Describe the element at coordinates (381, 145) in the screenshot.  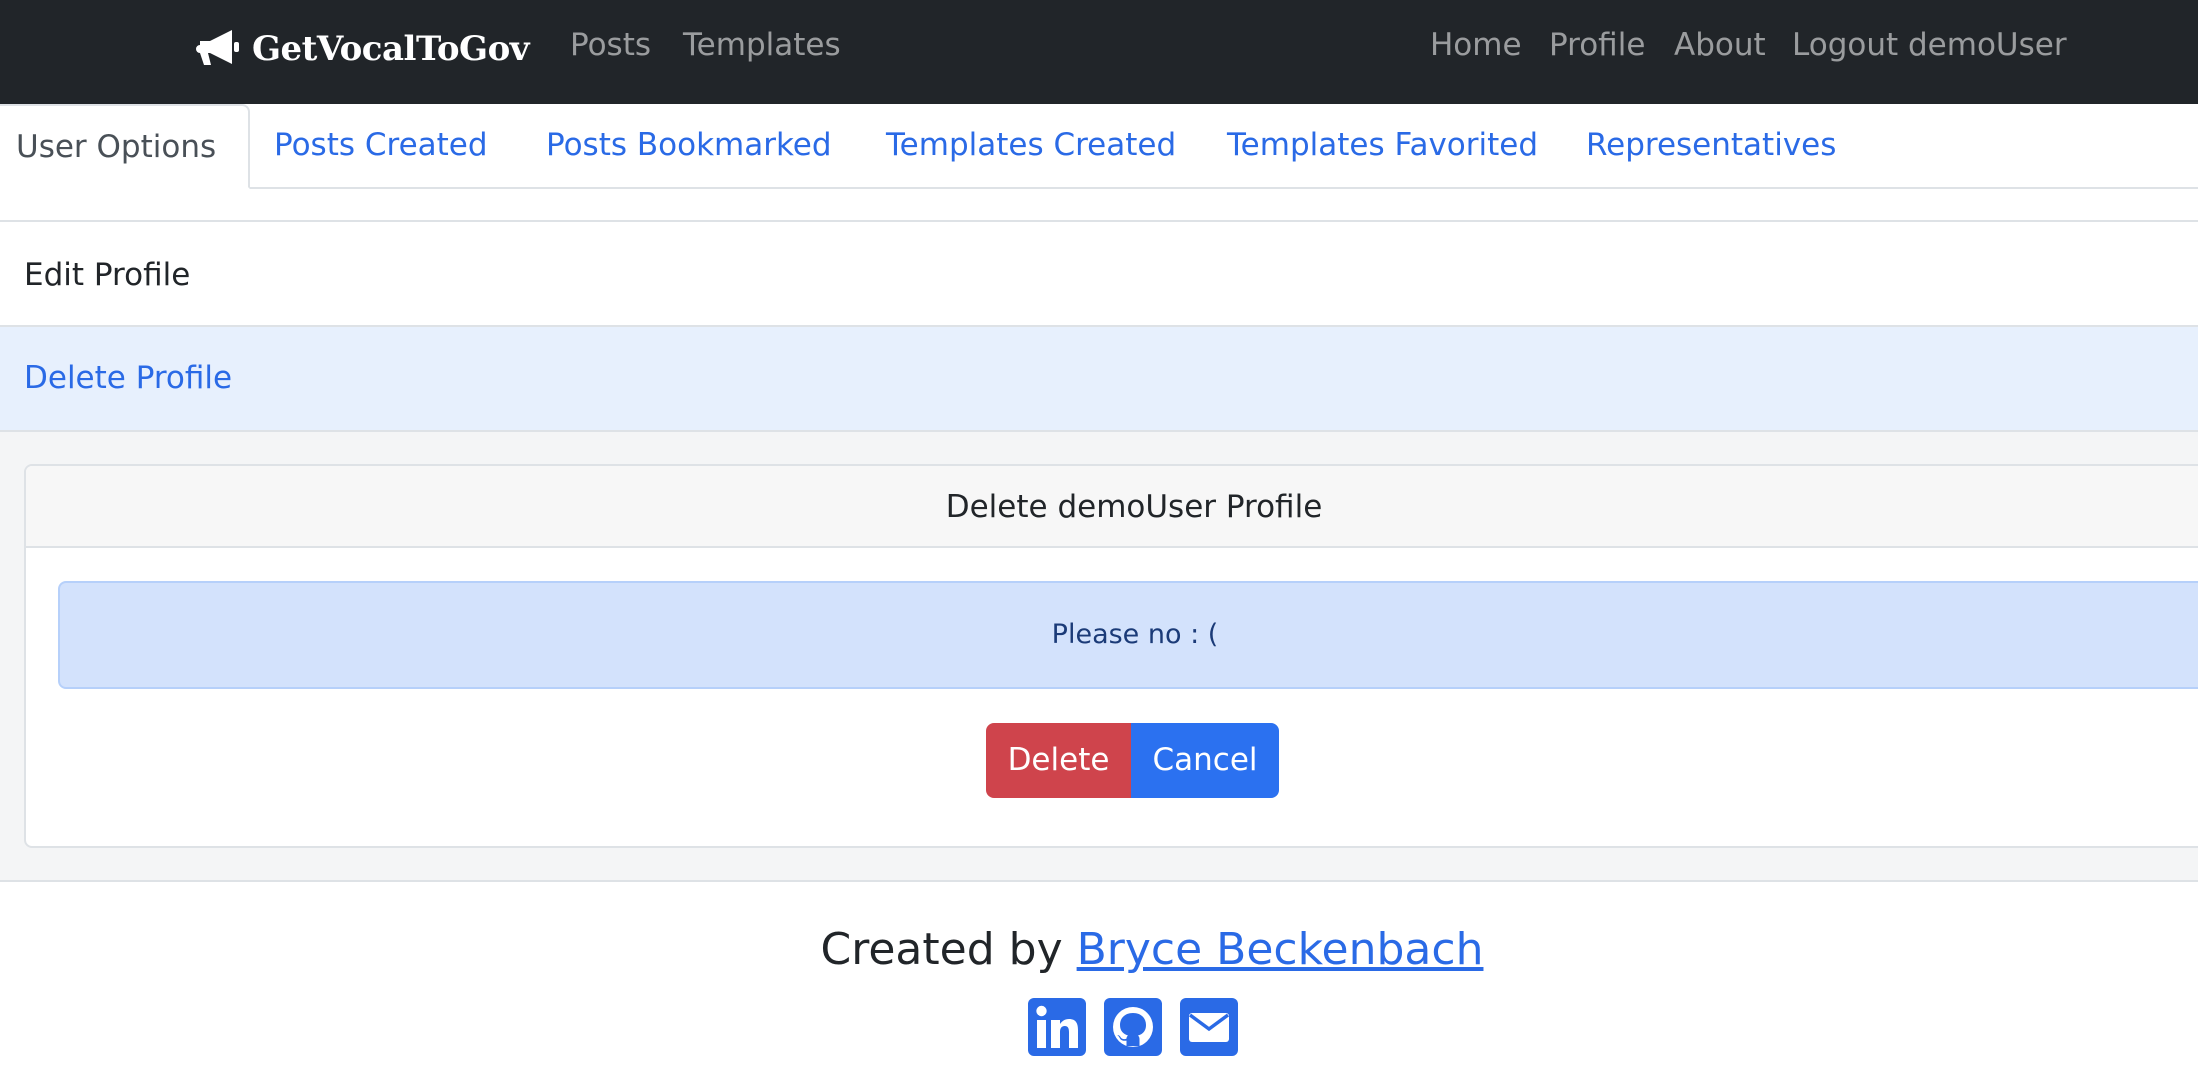
I see `tab-posts-created: Posts Created` at that location.